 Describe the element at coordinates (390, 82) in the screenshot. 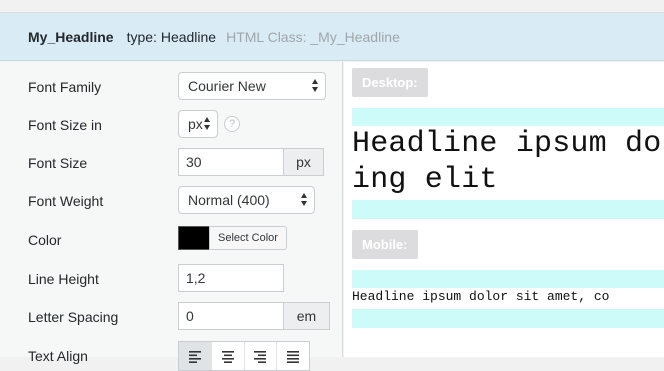

I see `desktop-preview-label: Desktop:` at that location.